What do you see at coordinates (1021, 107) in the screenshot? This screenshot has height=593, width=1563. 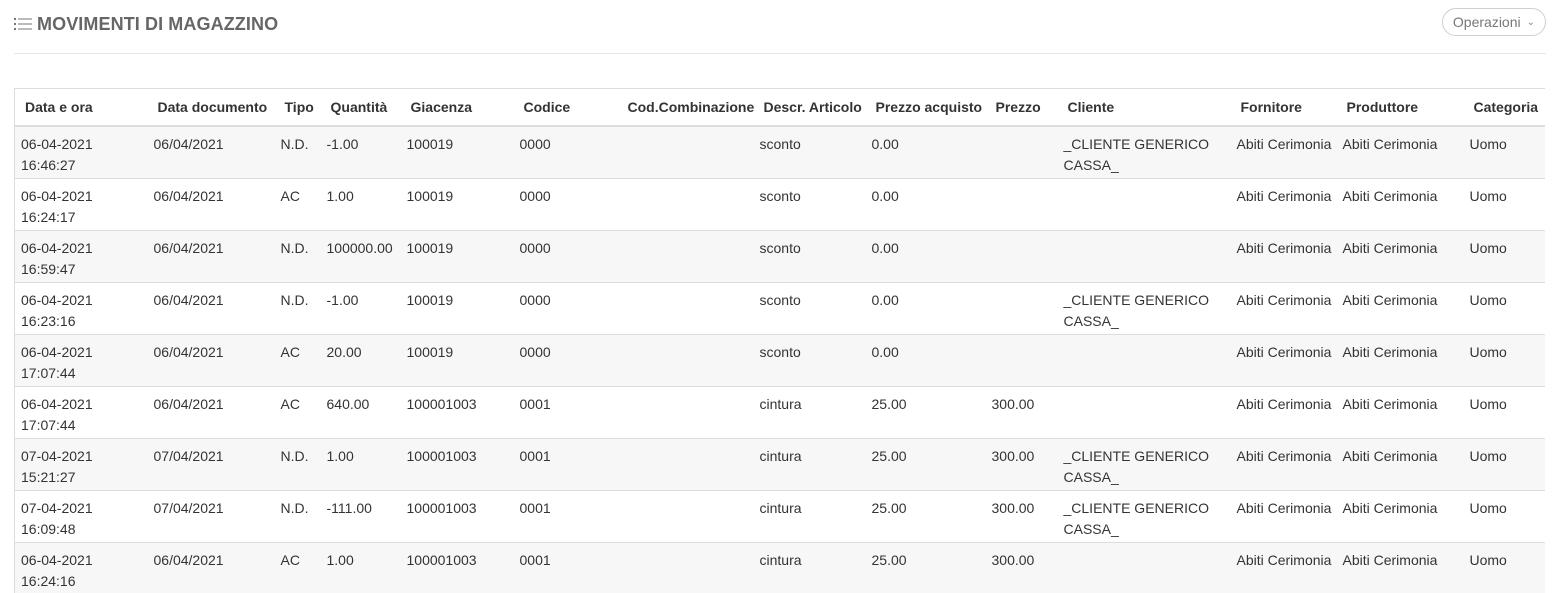 I see `column-header-prezzo: Prezzo` at bounding box center [1021, 107].